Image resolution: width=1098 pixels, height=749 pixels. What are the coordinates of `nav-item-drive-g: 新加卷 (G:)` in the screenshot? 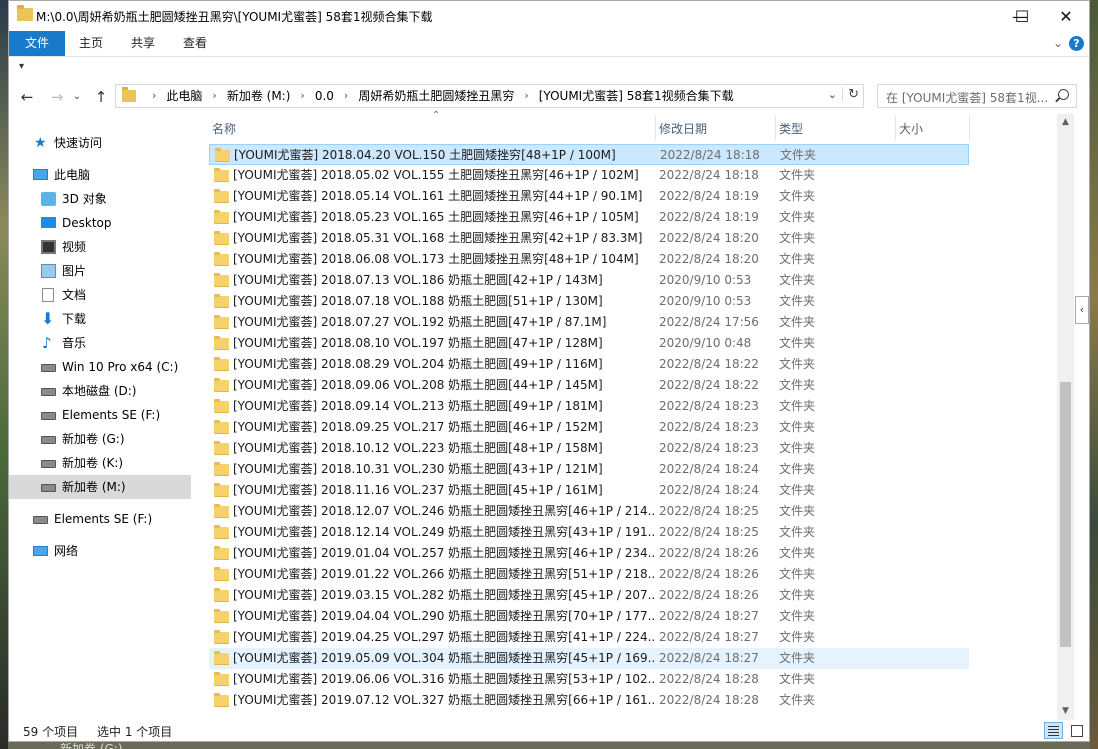 It's located at (100, 439).